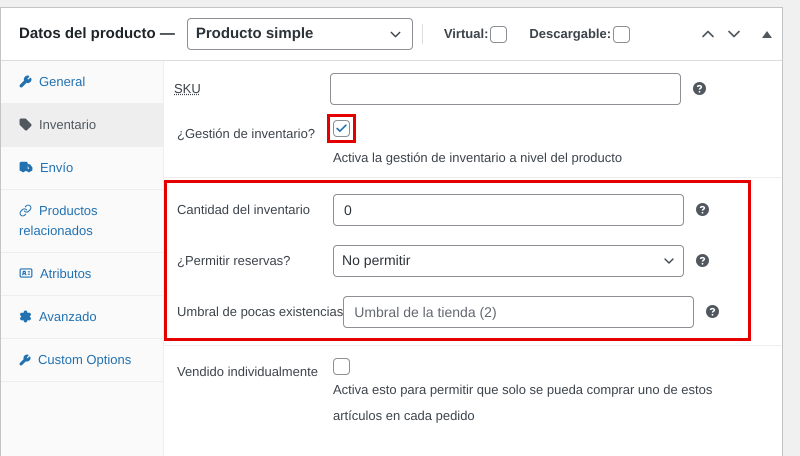 This screenshot has height=456, width=800. I want to click on gear-icon, so click(25, 316).